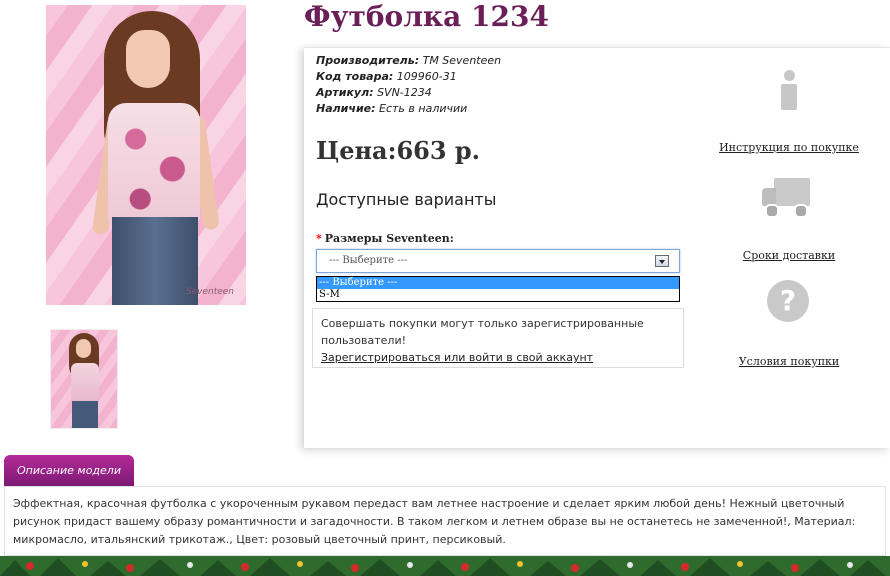 The height and width of the screenshot is (576, 890). I want to click on size-select-label: * Размеры Seventeen:, so click(385, 238).